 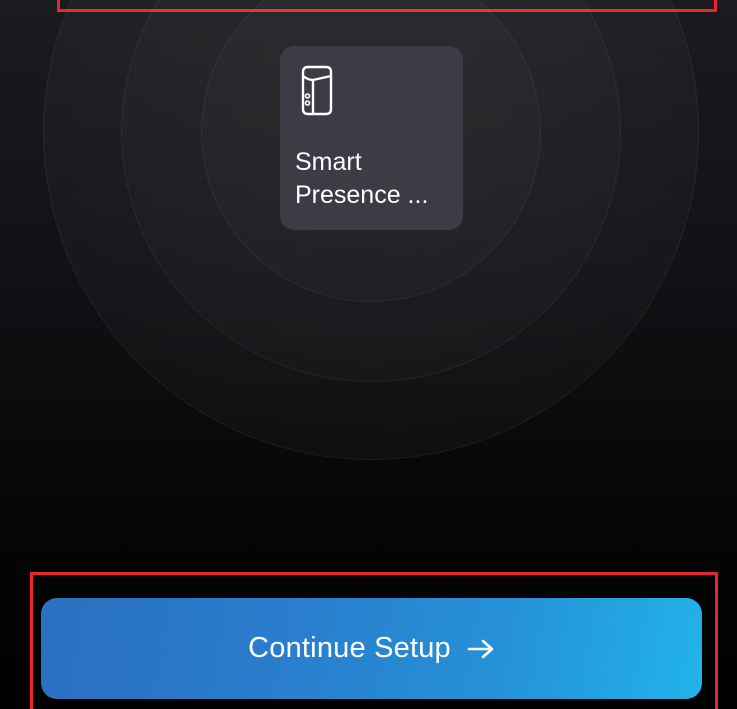 What do you see at coordinates (480, 648) in the screenshot?
I see `arrow-right-icon` at bounding box center [480, 648].